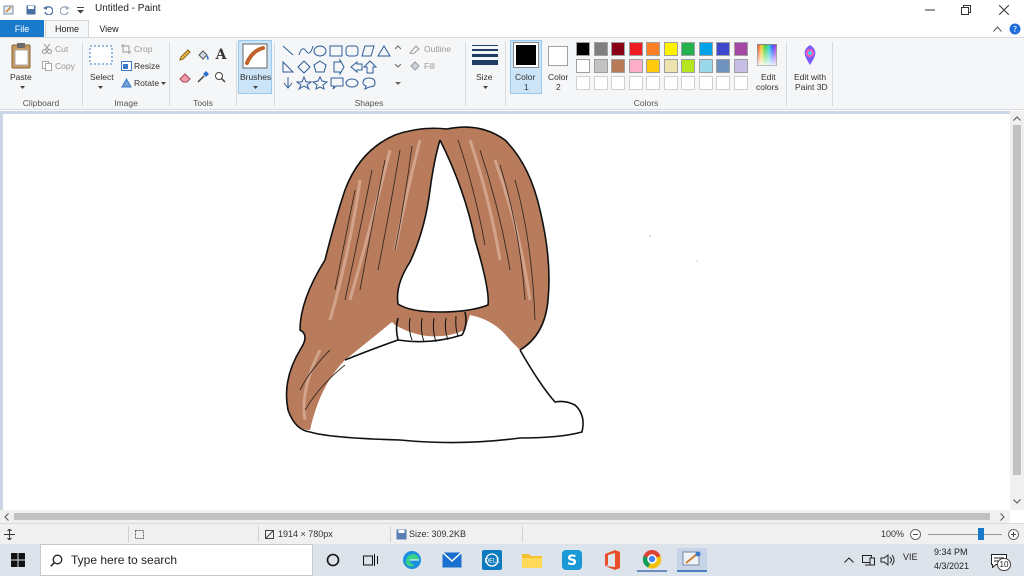 The width and height of the screenshot is (1024, 576). Describe the element at coordinates (6, 516) in the screenshot. I see `scroll-left-icon` at that location.